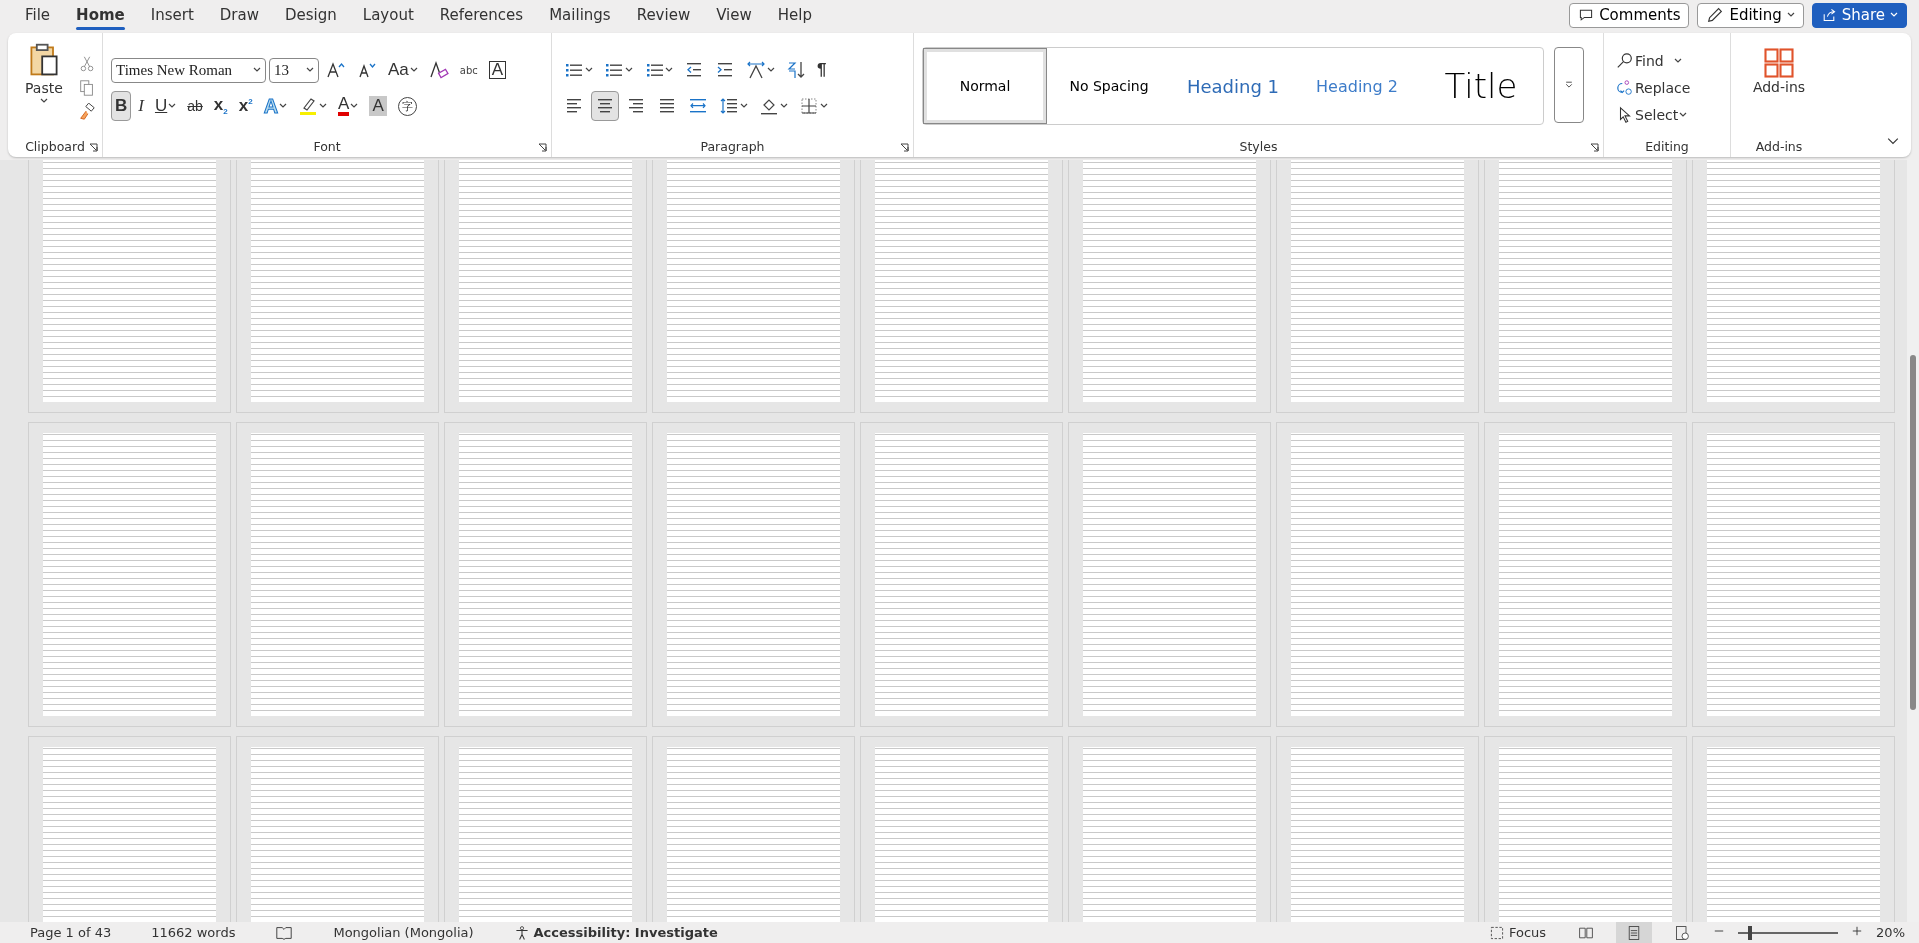 Image resolution: width=1919 pixels, height=943 pixels. Describe the element at coordinates (729, 106) in the screenshot. I see `line-spacing-icon` at that location.